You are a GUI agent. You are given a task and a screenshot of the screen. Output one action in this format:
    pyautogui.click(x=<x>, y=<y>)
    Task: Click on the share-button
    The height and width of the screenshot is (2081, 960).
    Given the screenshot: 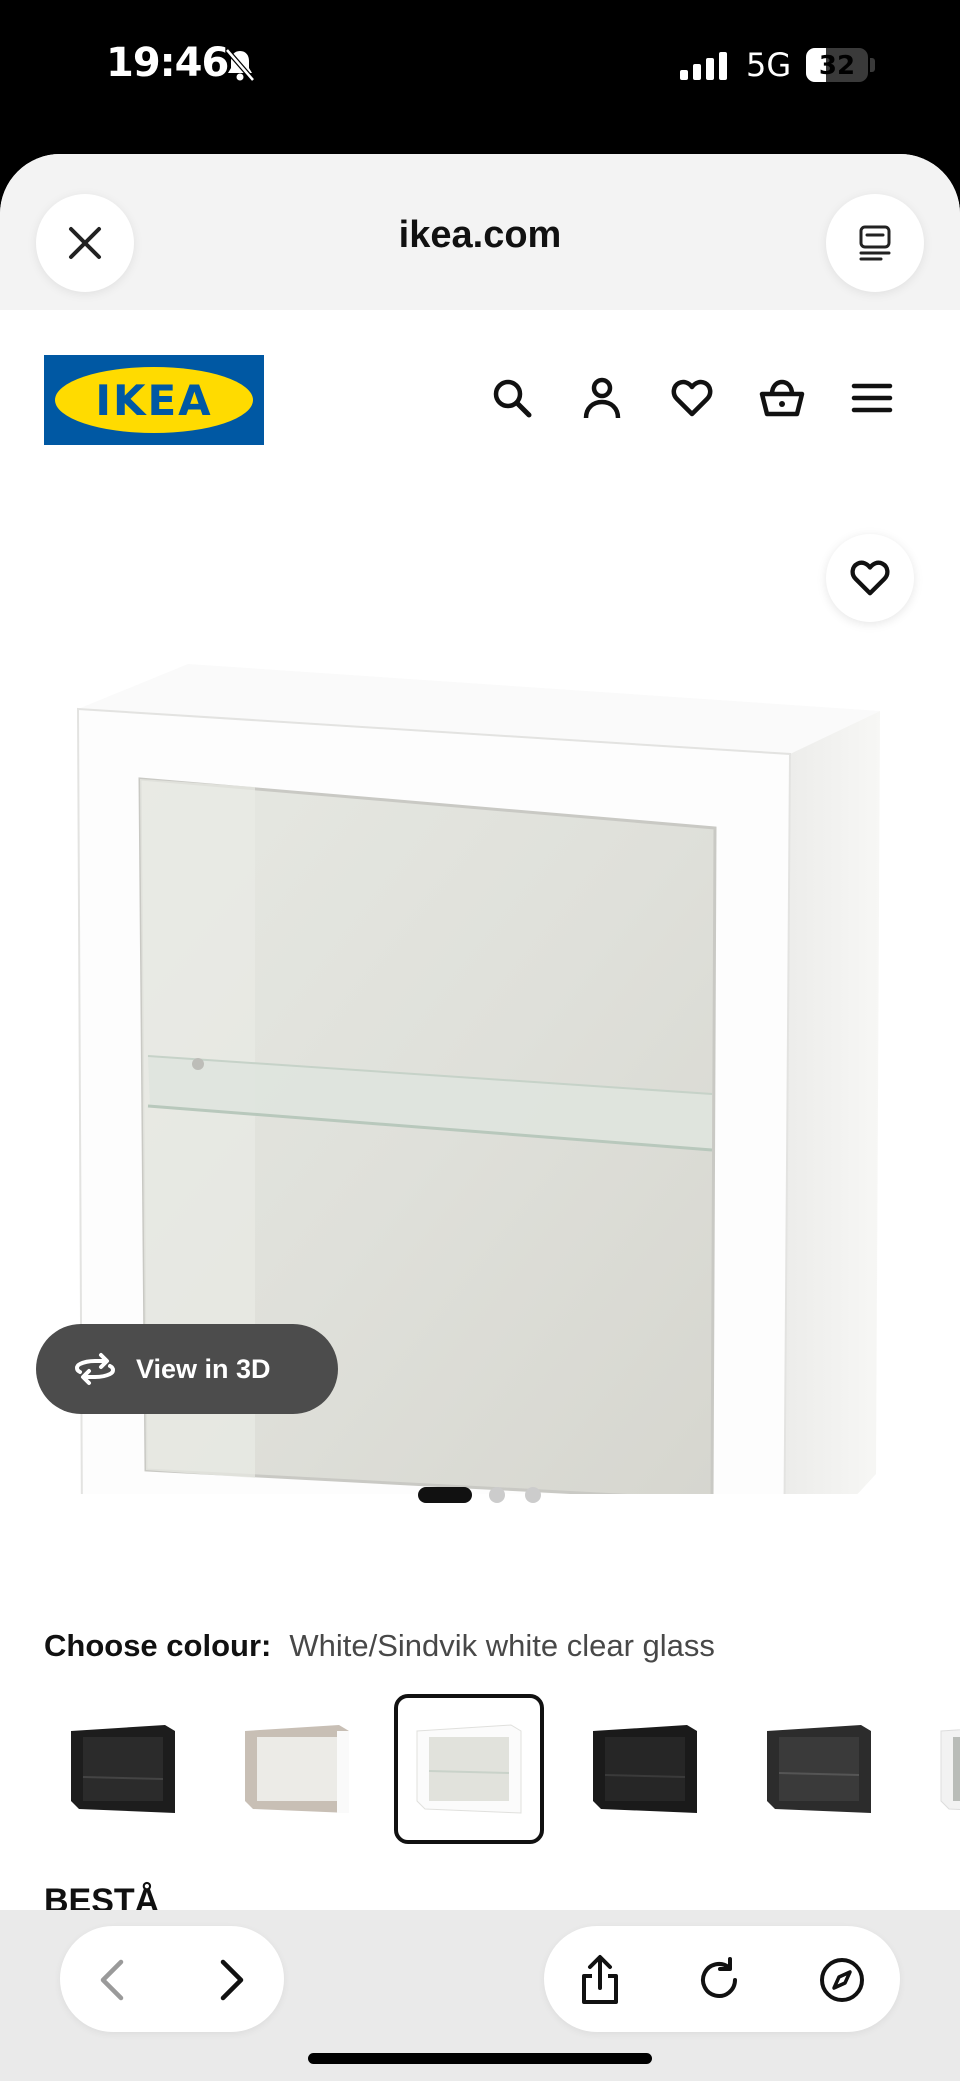 What is the action you would take?
    pyautogui.click(x=600, y=1980)
    